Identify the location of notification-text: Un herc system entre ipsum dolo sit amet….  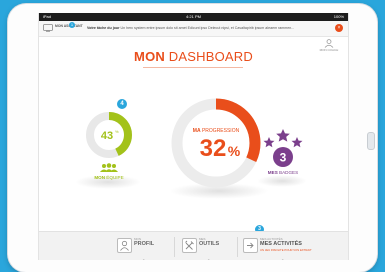
(207, 28).